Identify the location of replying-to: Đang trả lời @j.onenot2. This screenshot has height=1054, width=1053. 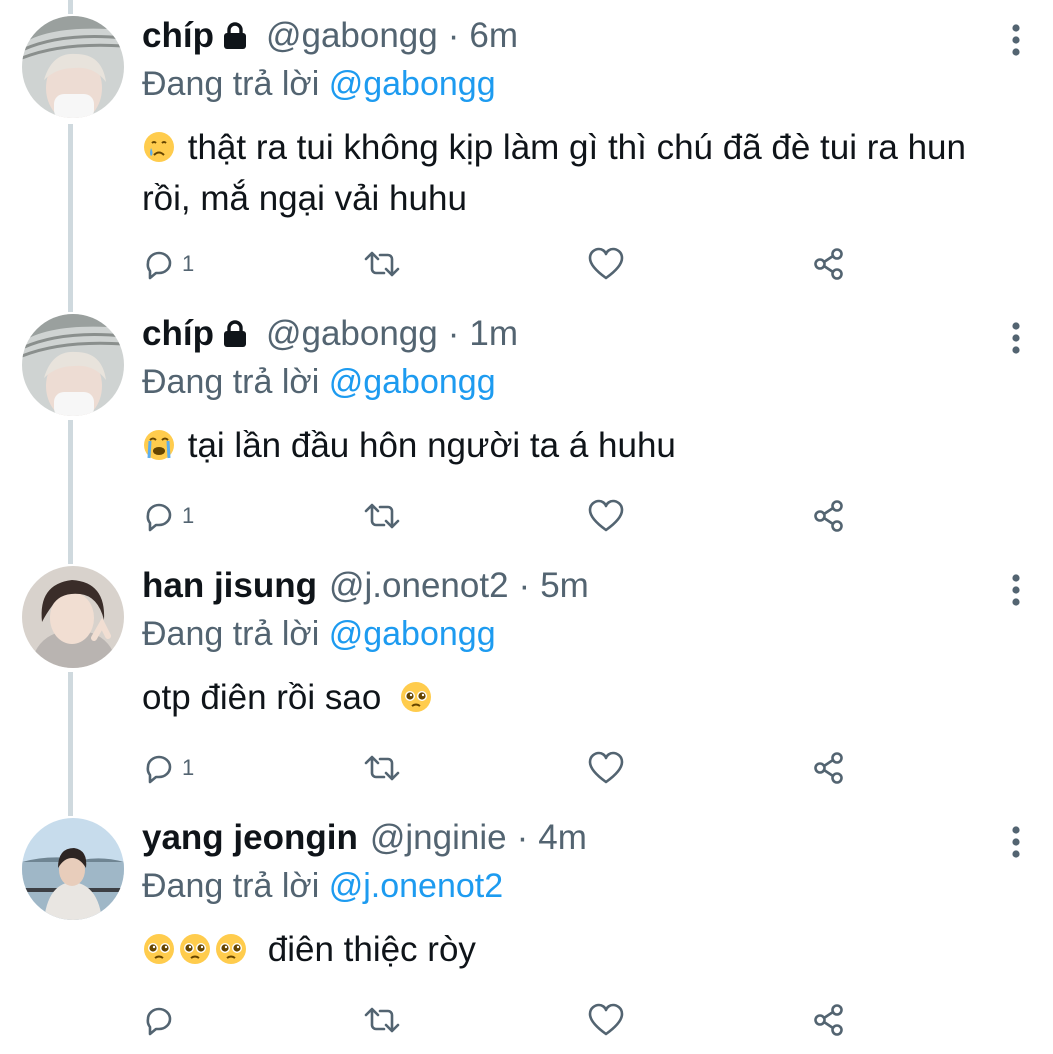
(322, 886).